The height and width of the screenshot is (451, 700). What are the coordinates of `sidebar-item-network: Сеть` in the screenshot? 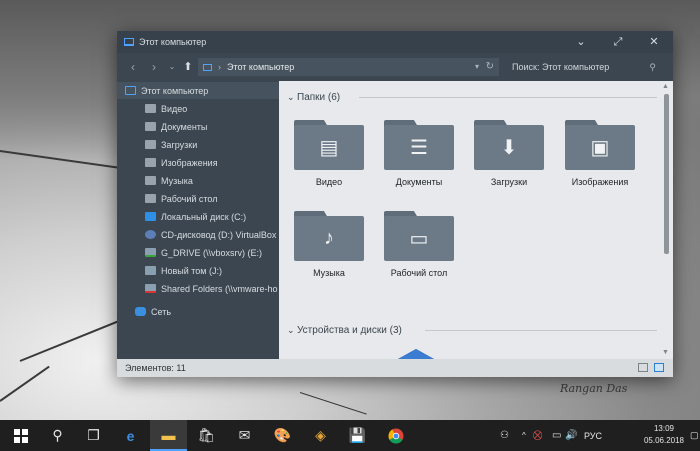 It's located at (153, 311).